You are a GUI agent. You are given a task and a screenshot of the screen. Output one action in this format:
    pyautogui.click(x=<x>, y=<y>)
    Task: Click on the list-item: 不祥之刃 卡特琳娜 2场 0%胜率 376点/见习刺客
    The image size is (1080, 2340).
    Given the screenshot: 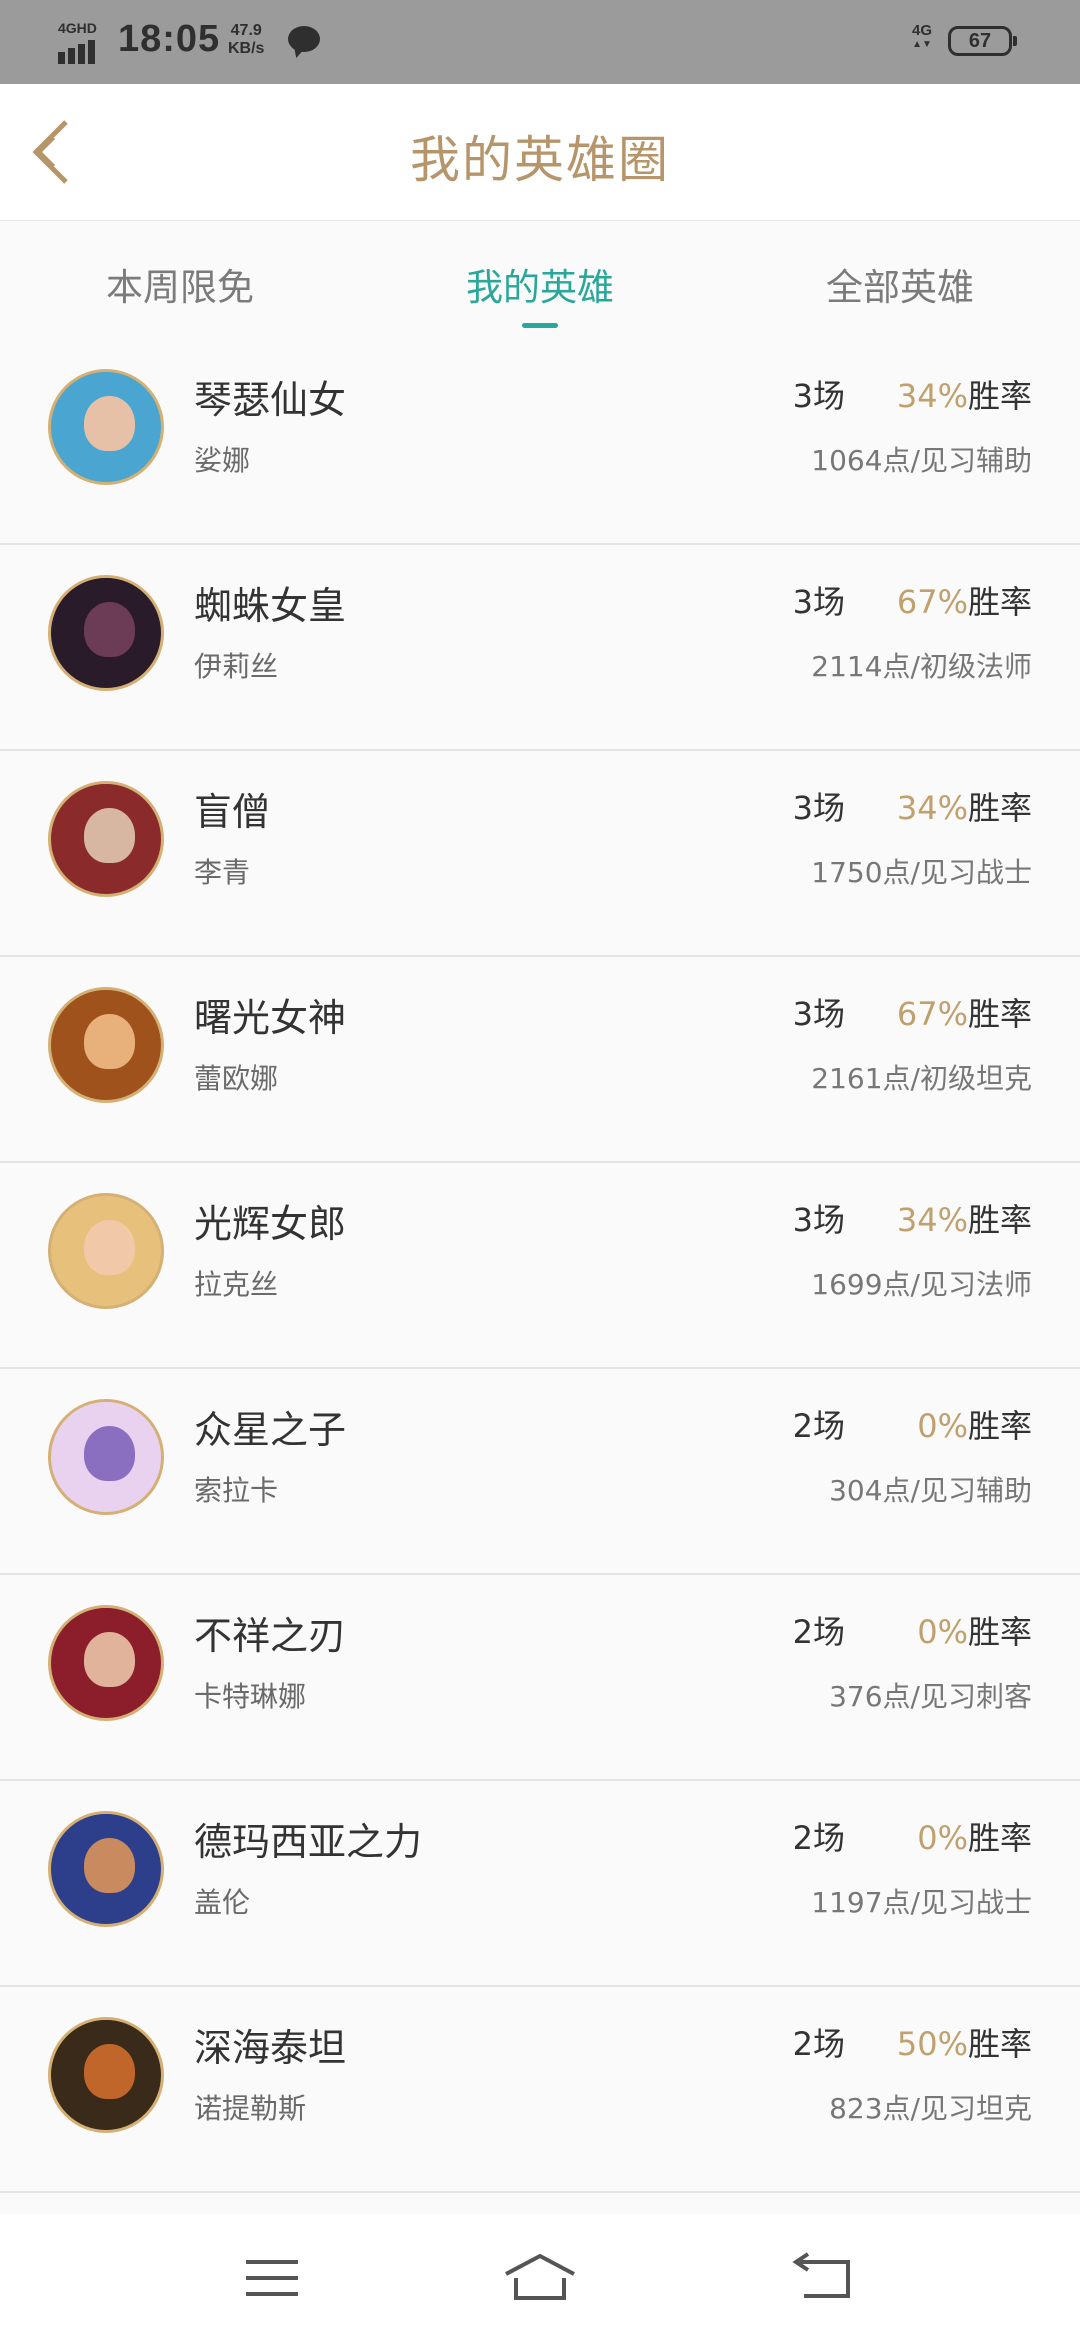 What is the action you would take?
    pyautogui.click(x=540, y=1678)
    